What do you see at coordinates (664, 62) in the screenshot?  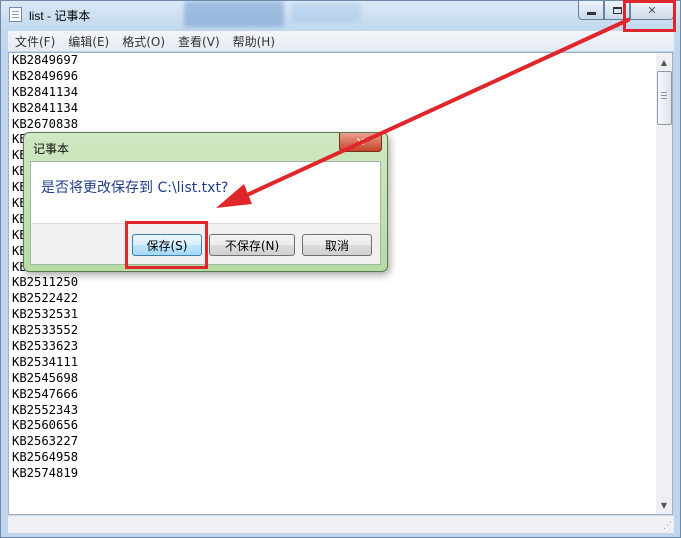 I see `scroll-up-icon: ▲` at bounding box center [664, 62].